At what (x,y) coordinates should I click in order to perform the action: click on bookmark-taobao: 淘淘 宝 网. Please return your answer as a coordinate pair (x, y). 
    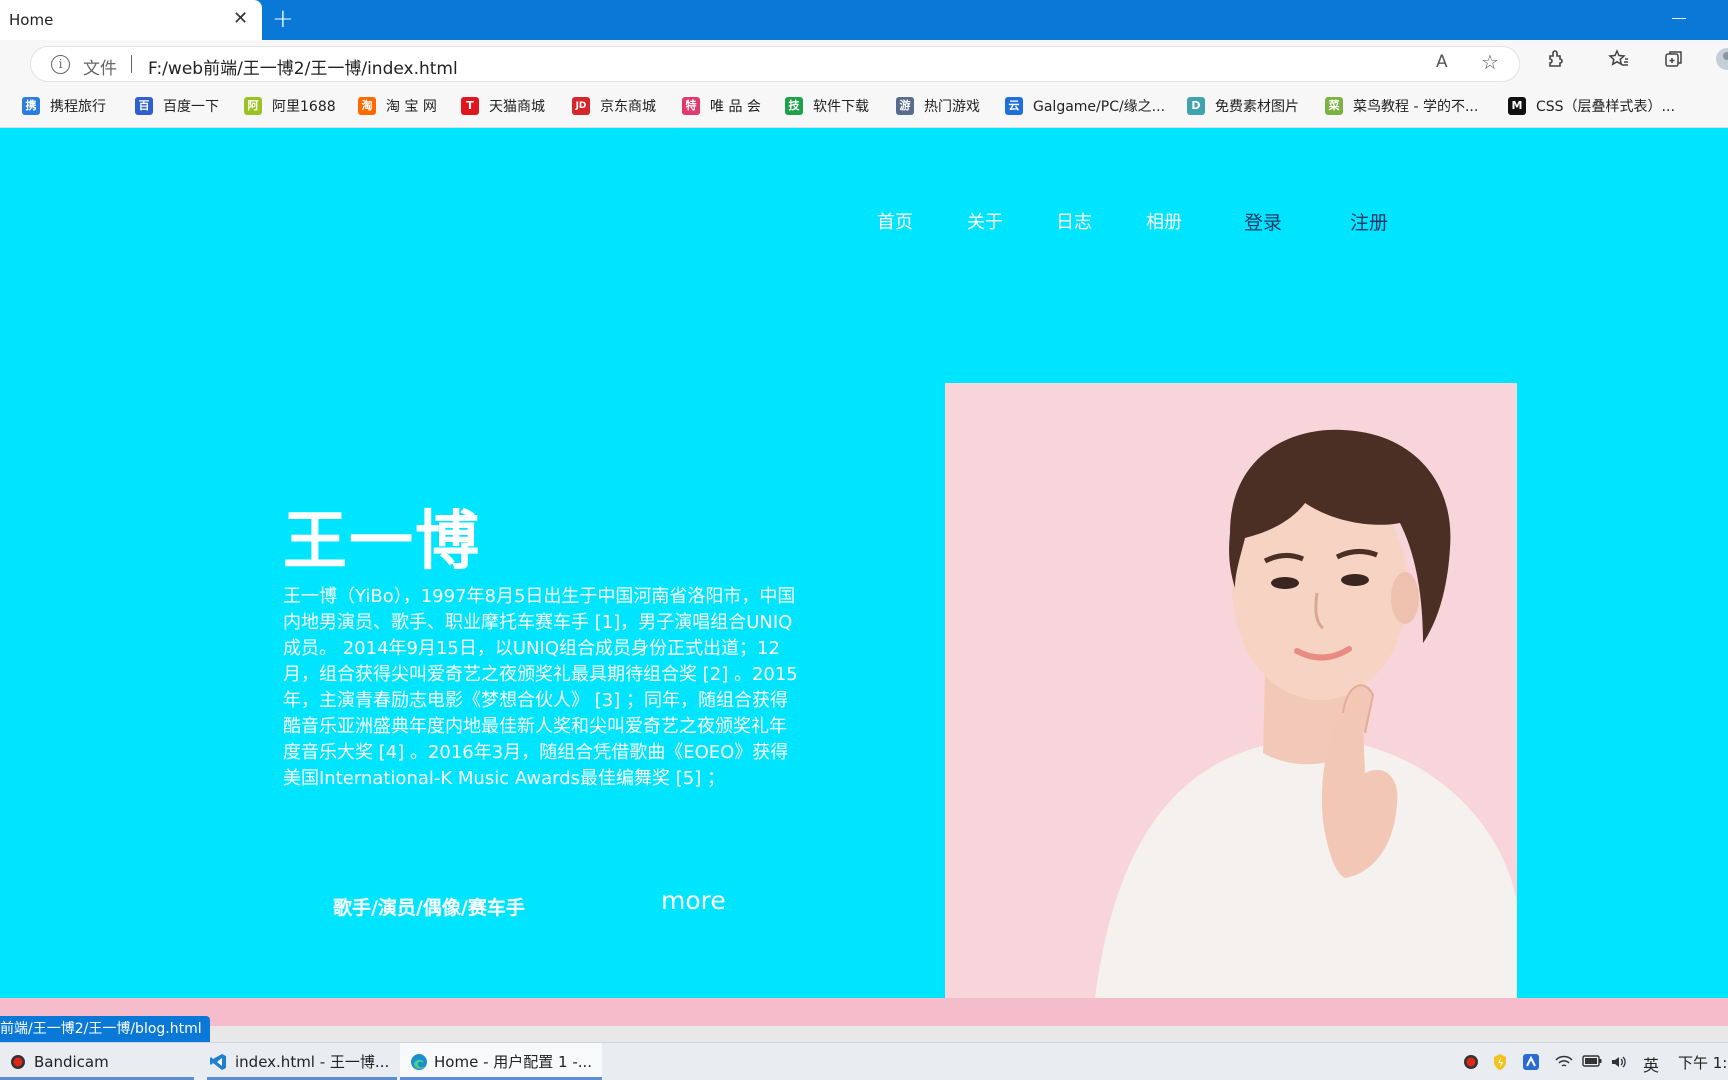
    Looking at the image, I should click on (397, 106).